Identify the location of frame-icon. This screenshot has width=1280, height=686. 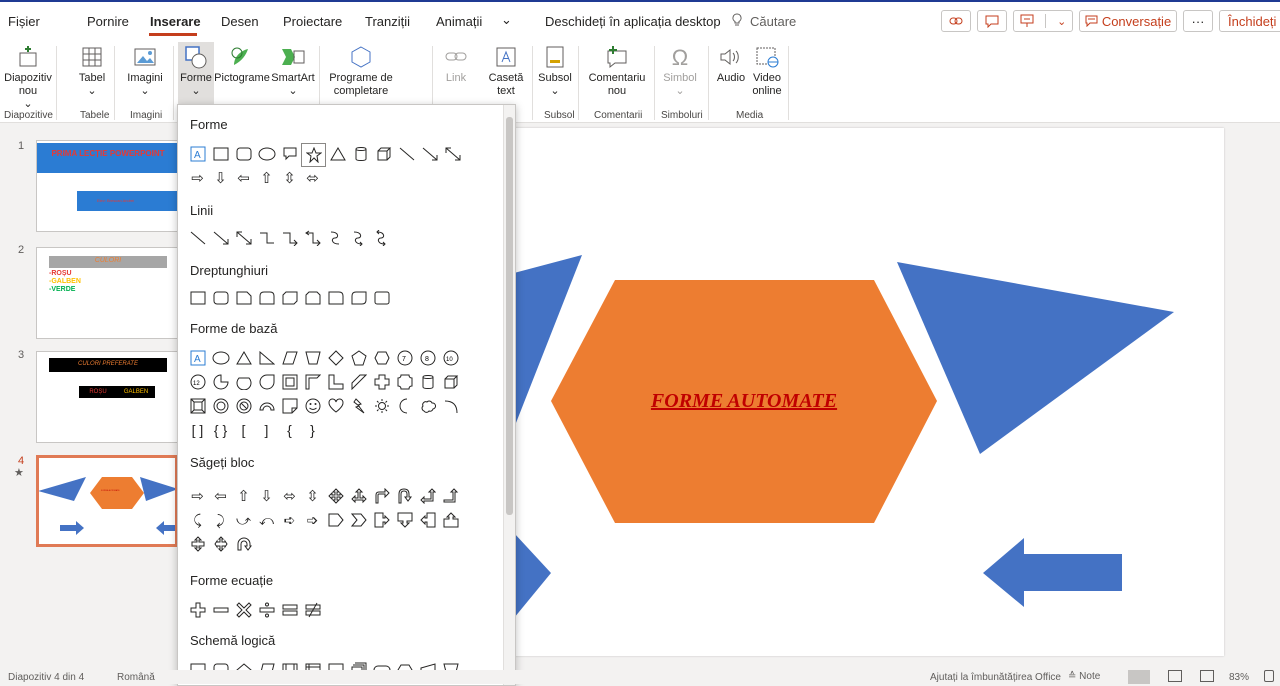
(289, 382).